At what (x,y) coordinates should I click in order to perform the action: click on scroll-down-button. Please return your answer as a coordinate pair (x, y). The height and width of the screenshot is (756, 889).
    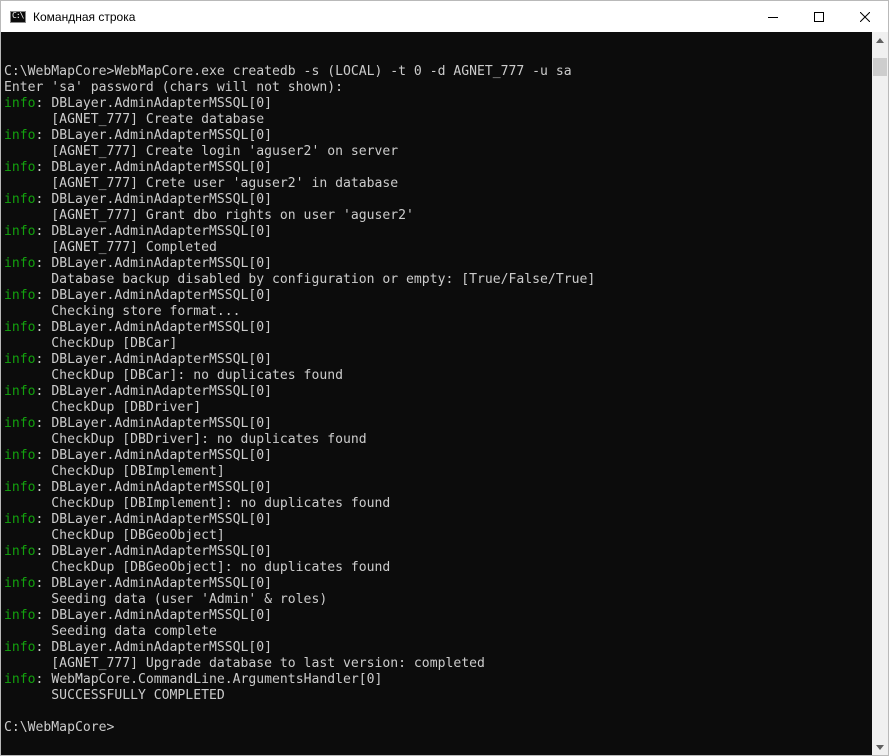
    Looking at the image, I should click on (880, 747).